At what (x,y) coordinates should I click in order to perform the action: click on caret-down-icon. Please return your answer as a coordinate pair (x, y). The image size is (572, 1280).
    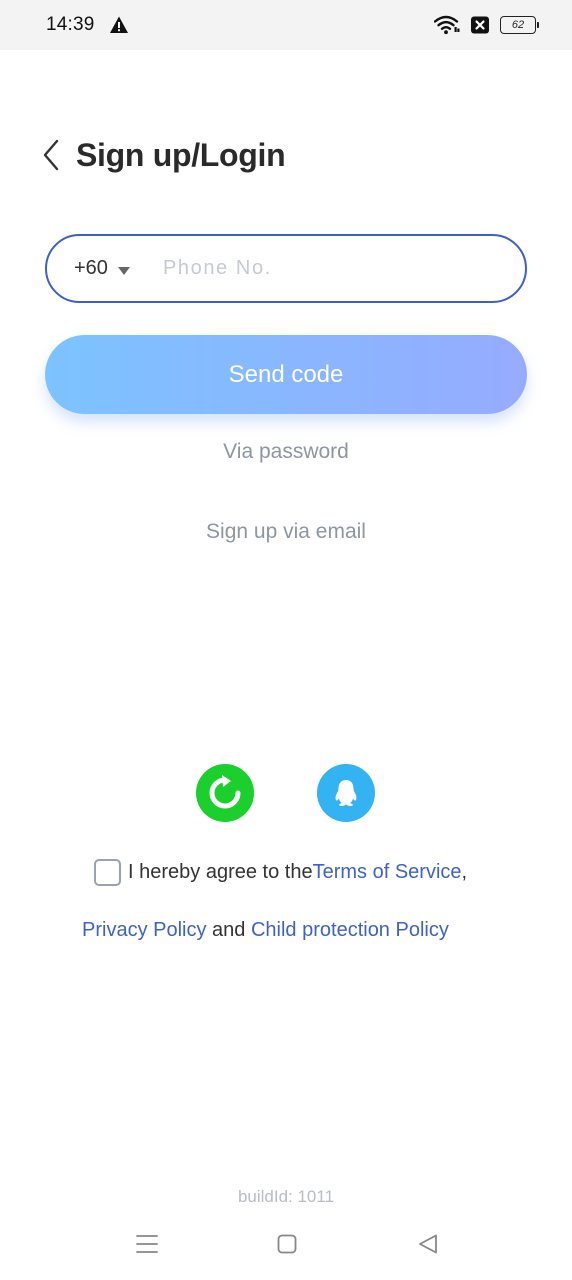
    Looking at the image, I should click on (123, 270).